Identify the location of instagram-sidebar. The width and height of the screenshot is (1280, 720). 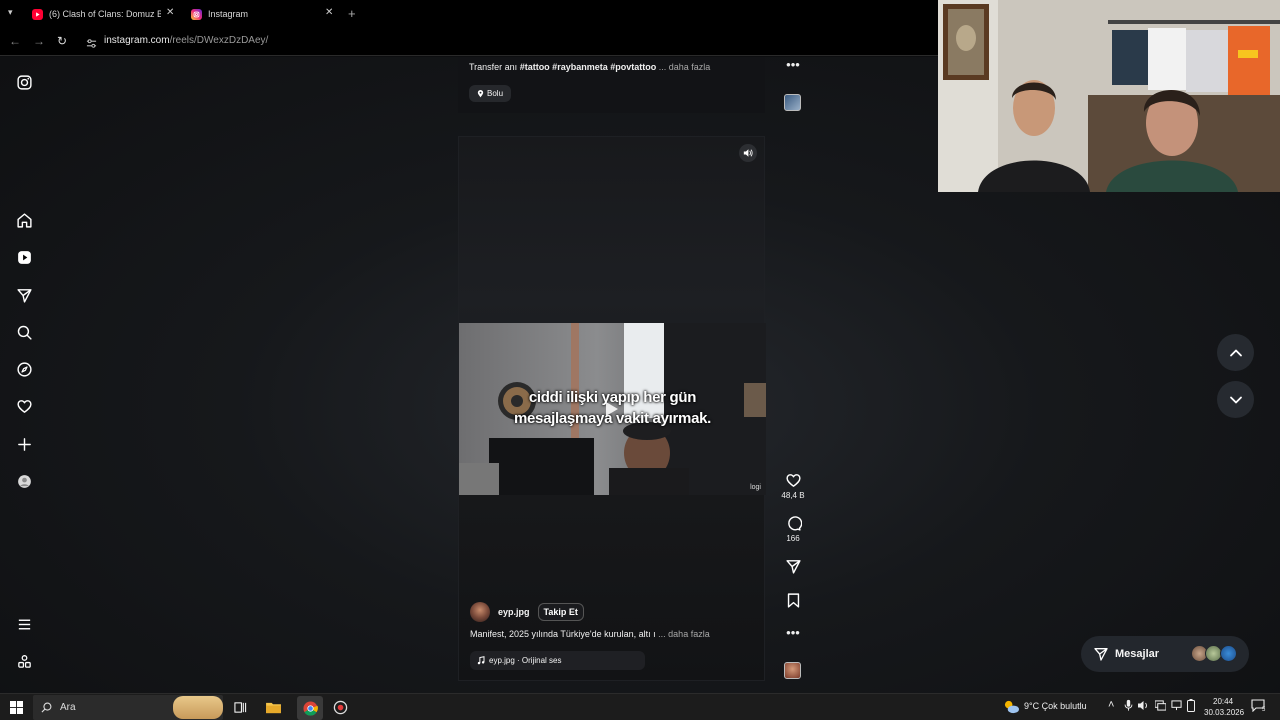
(24, 375).